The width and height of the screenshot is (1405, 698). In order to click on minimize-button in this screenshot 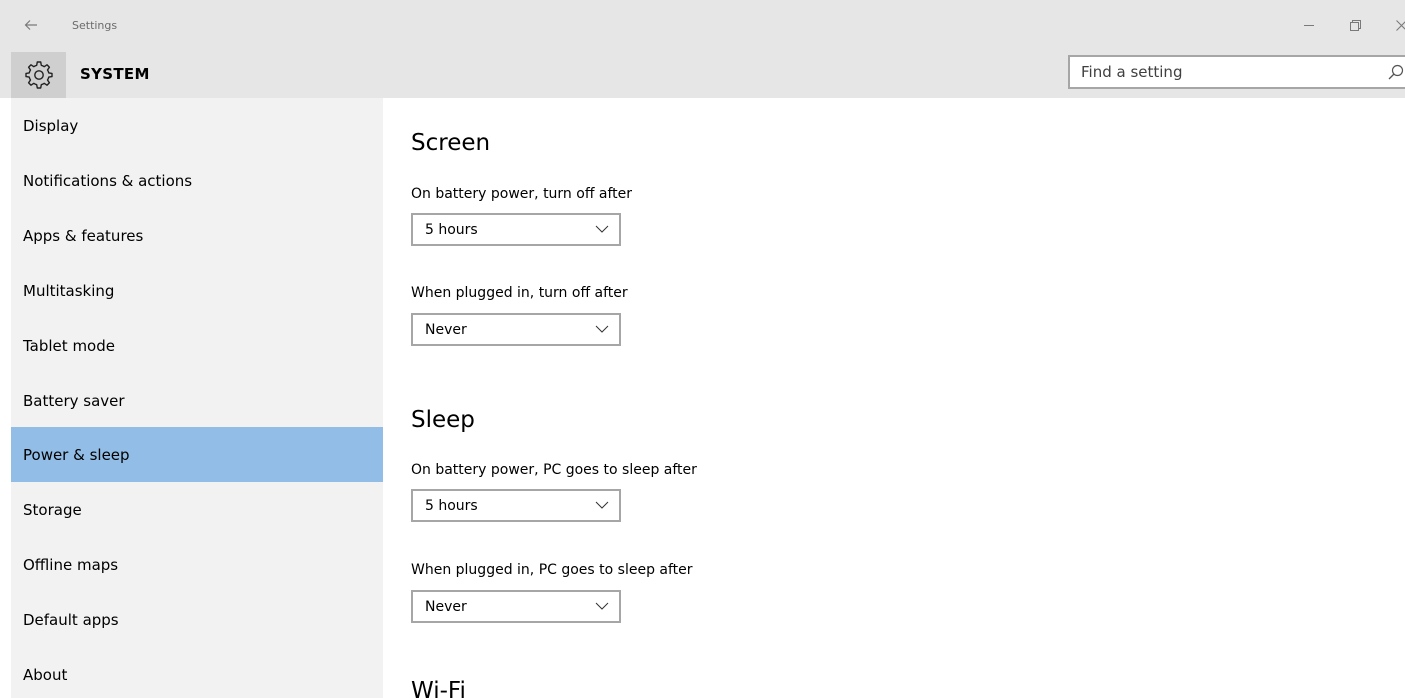, I will do `click(1309, 25)`.